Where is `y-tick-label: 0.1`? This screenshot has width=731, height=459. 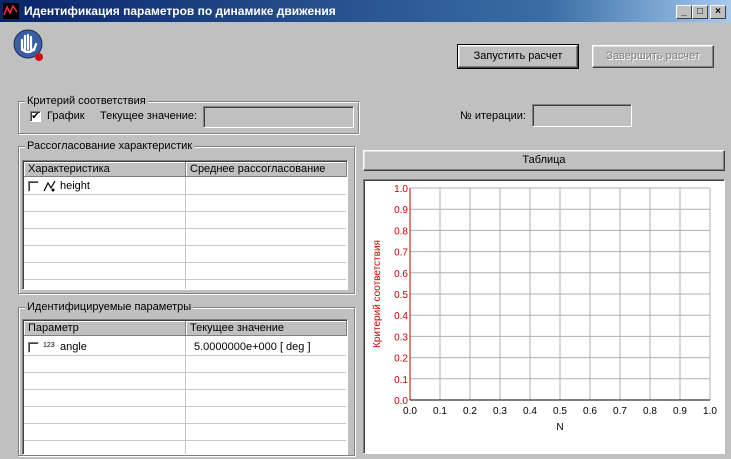 y-tick-label: 0.1 is located at coordinates (401, 380).